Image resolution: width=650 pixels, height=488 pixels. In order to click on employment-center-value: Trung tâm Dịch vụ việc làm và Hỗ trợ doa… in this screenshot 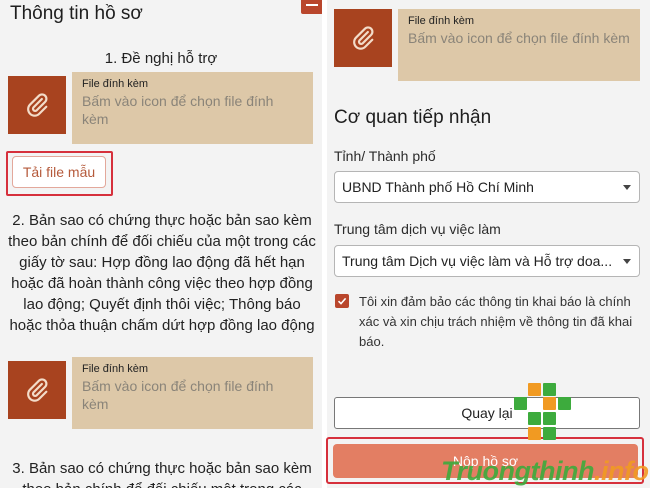, I will do `click(477, 261)`.